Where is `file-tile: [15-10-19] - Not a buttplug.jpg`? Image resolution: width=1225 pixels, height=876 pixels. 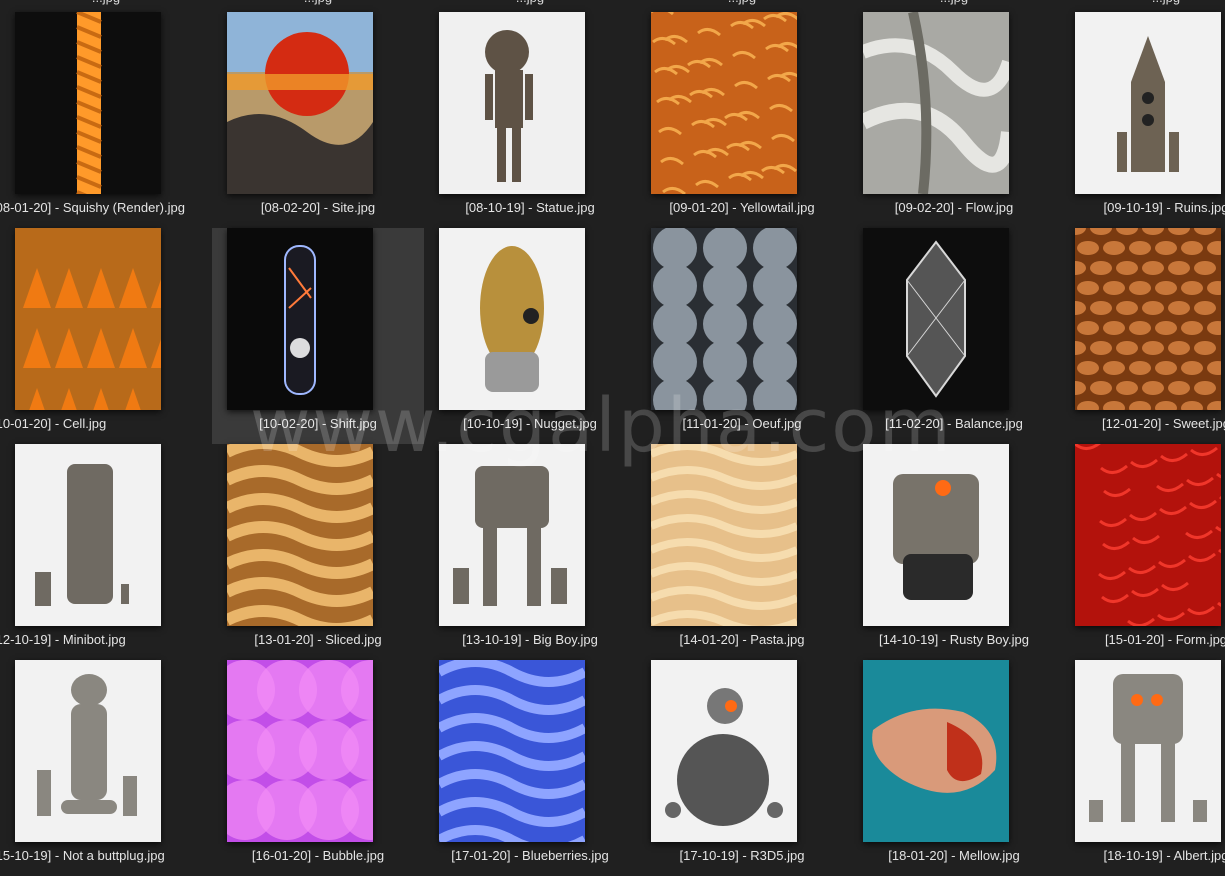 file-tile: [15-10-19] - Not a buttplug.jpg is located at coordinates (106, 768).